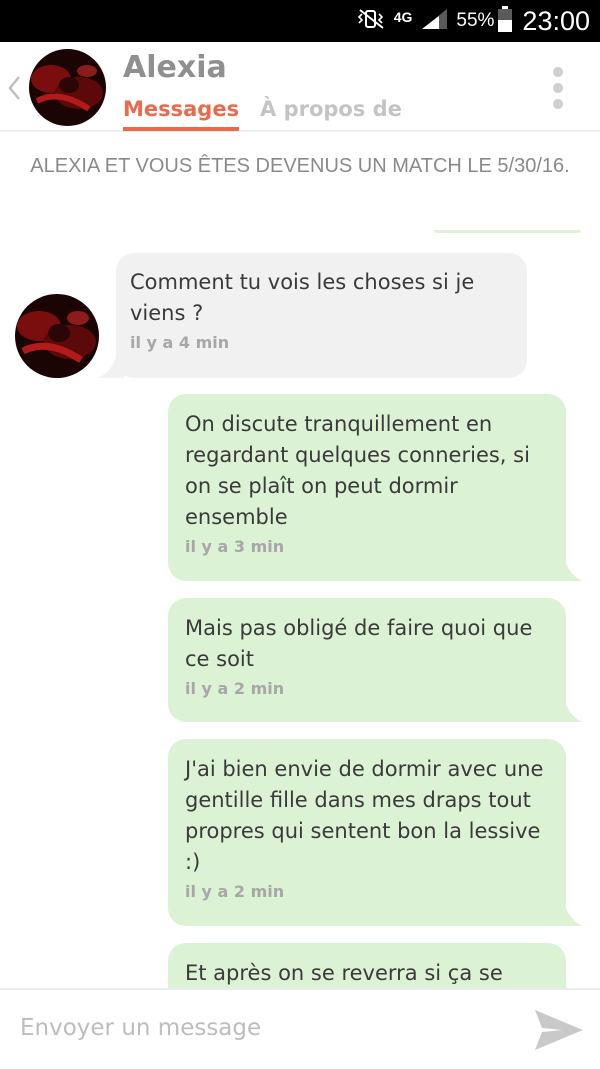 This screenshot has width=600, height=1069. I want to click on send-icon, so click(559, 1030).